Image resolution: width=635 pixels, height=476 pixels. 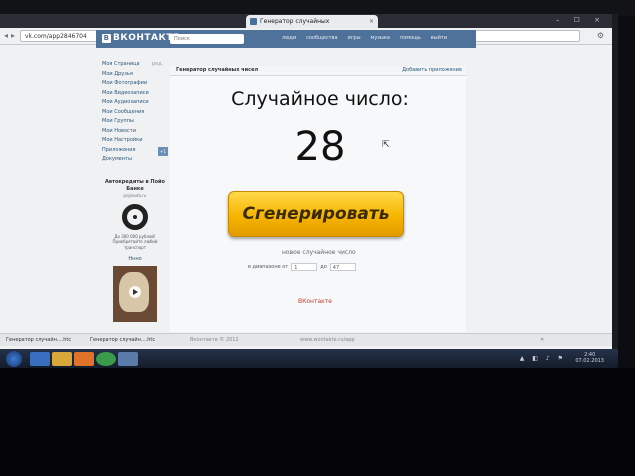 What do you see at coordinates (13, 35) in the screenshot?
I see `forward-icon: ▸` at bounding box center [13, 35].